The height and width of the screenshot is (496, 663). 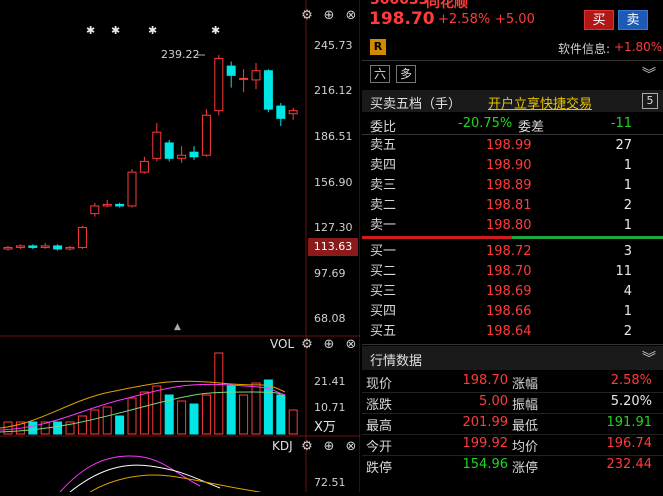 What do you see at coordinates (627, 185) in the screenshot?
I see `ask-volume: 1` at bounding box center [627, 185].